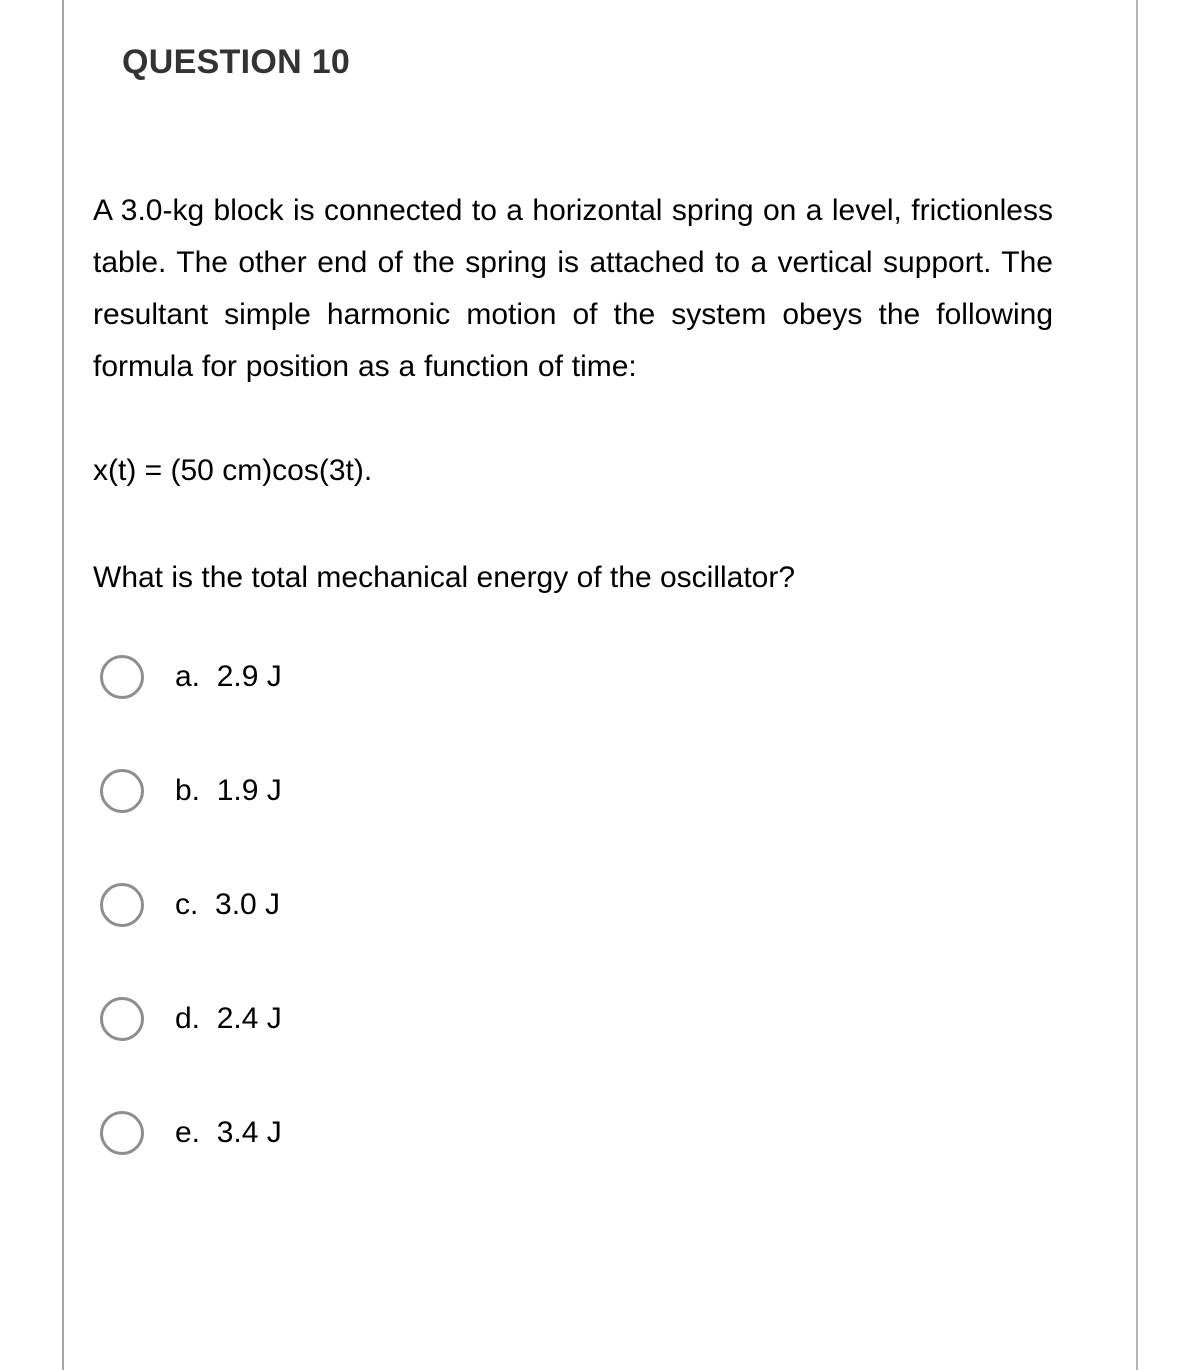 The image size is (1200, 1370). I want to click on answer-option-label-d: d. 2.4 J, so click(228, 1018).